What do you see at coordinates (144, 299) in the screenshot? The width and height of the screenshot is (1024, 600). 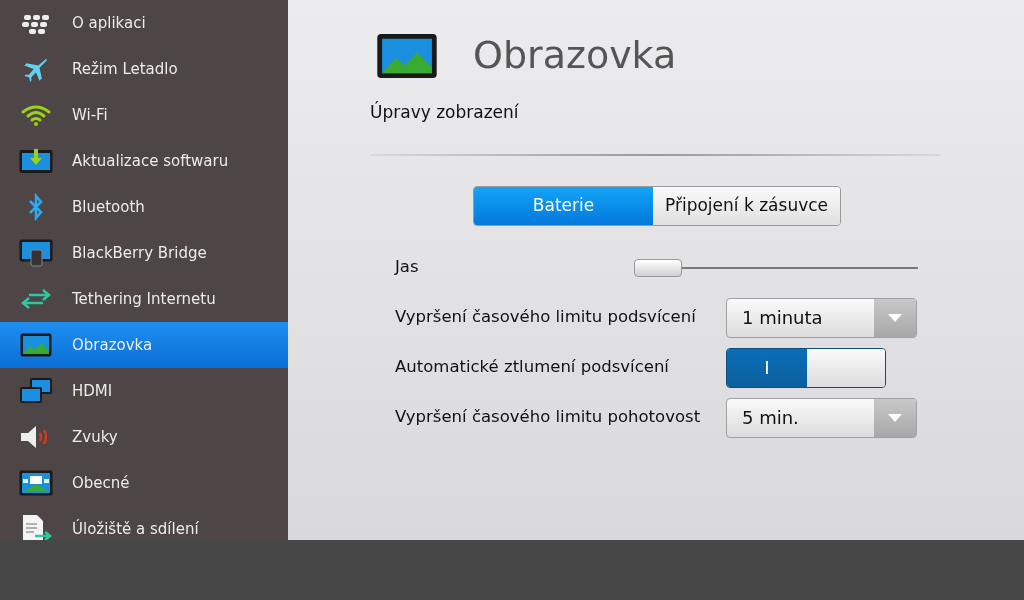 I see `sidebar-item: Tethering Internetu` at bounding box center [144, 299].